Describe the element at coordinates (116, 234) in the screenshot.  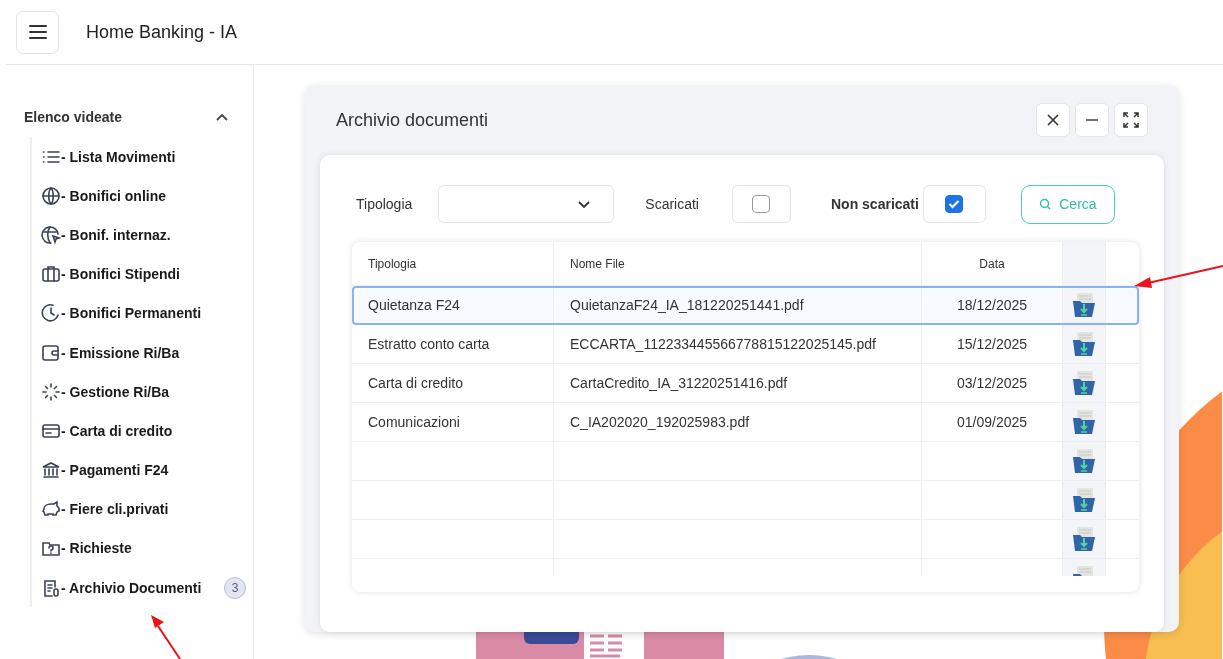
I see `menu-item: - Bonif. internaz.` at that location.